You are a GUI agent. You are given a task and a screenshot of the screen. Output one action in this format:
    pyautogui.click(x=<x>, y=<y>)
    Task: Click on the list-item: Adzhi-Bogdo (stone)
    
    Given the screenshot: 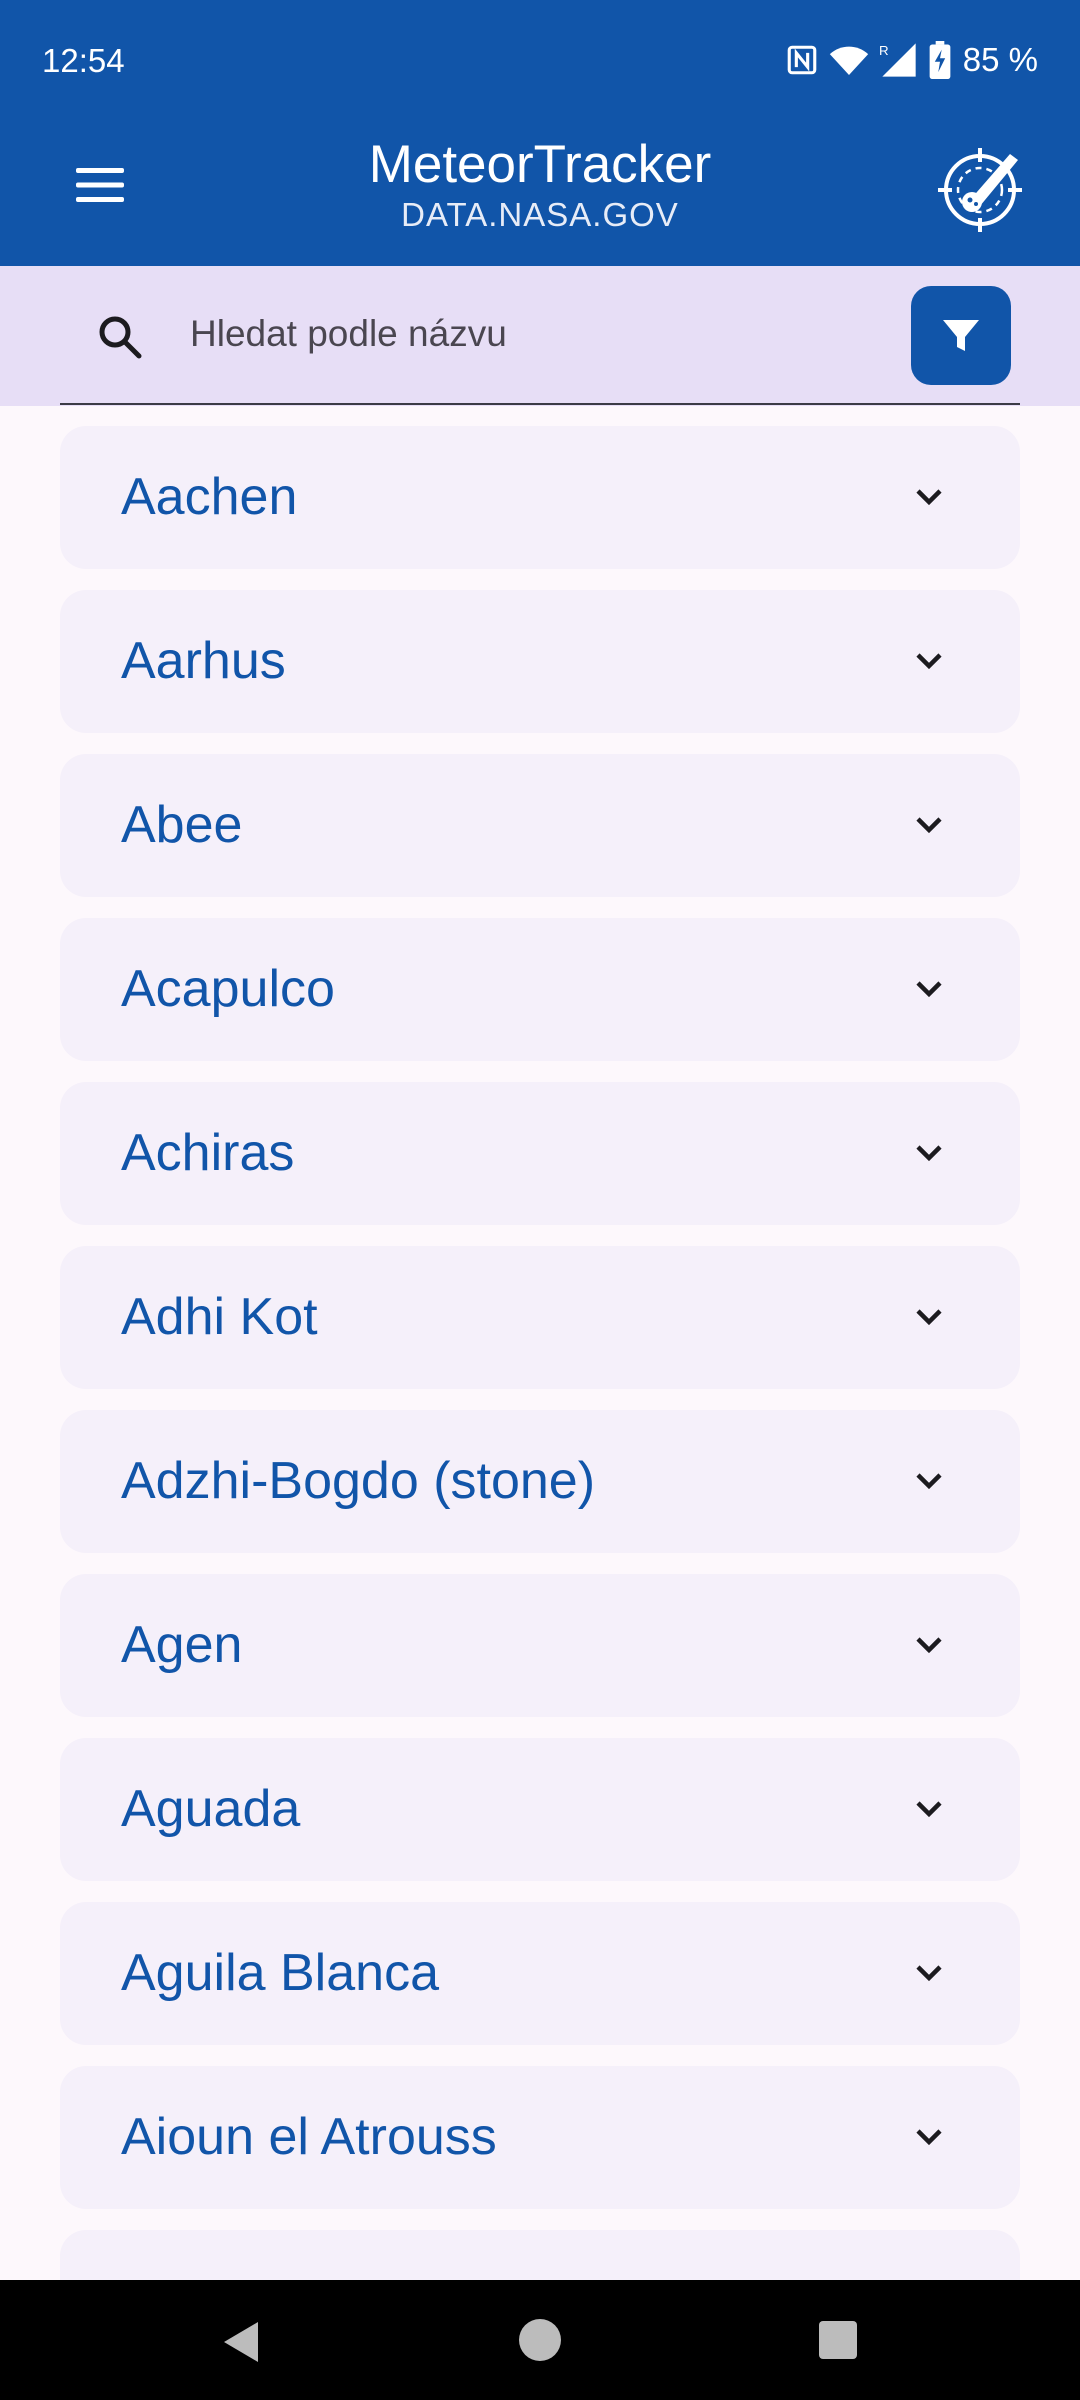 What is the action you would take?
    pyautogui.click(x=540, y=1481)
    